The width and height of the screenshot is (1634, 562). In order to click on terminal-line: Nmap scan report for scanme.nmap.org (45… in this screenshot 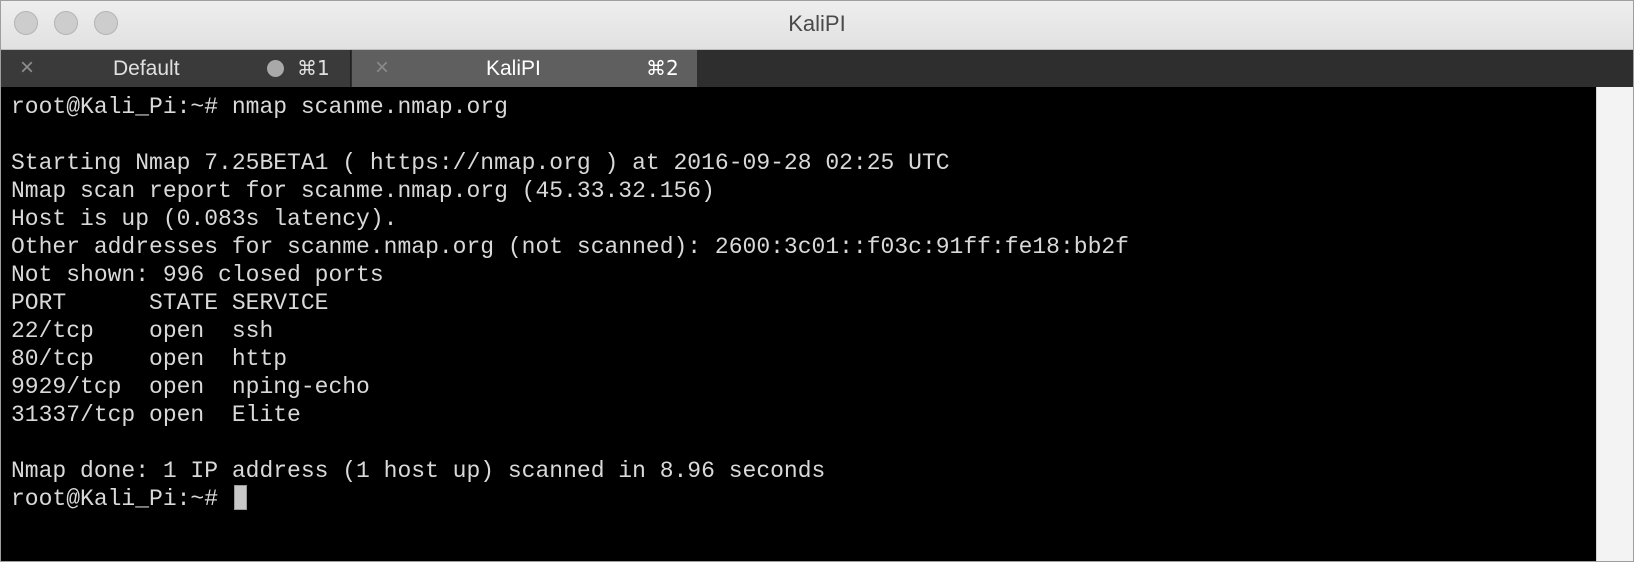, I will do `click(363, 191)`.